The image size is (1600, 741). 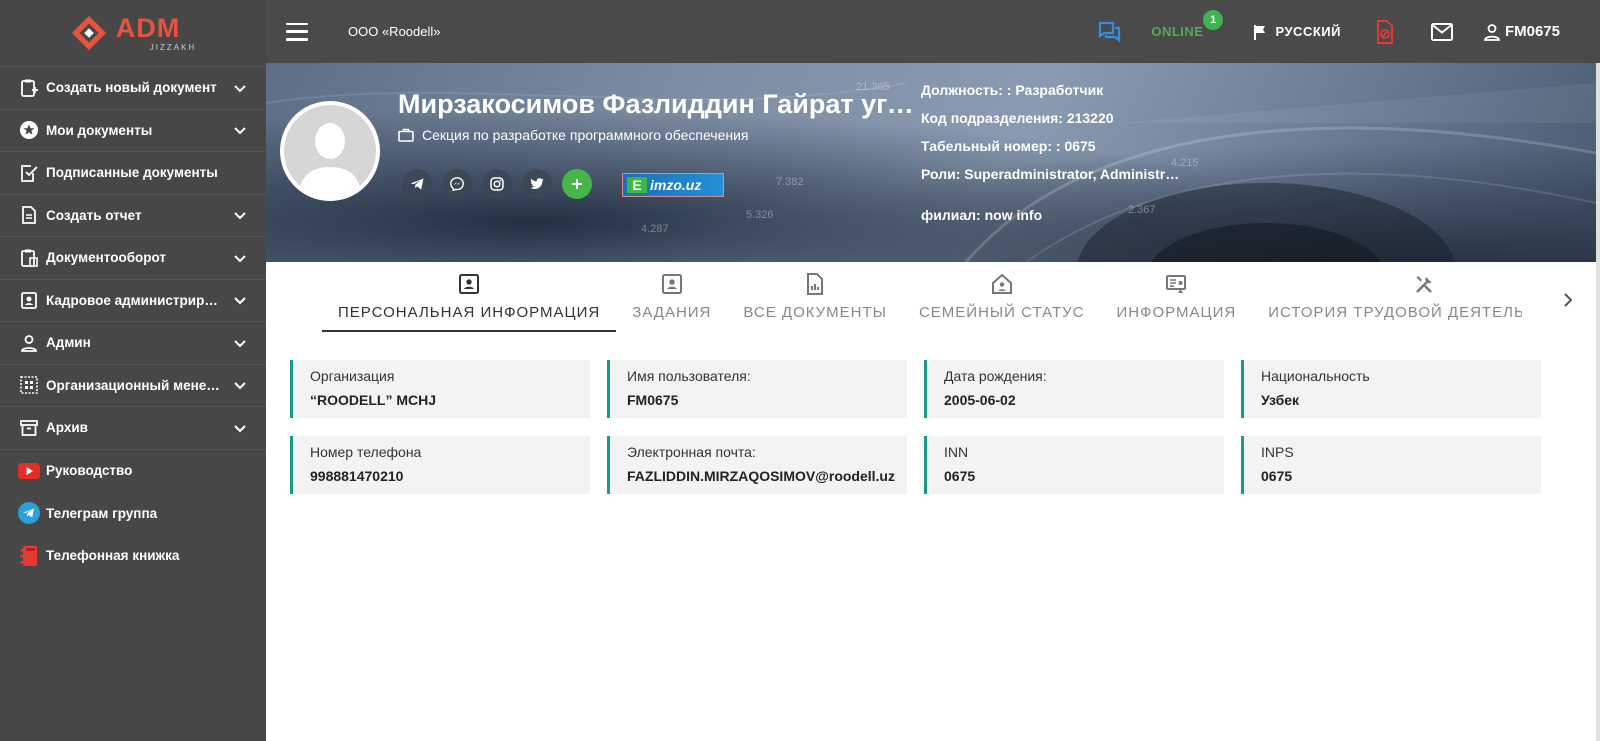 What do you see at coordinates (1001, 312) in the screenshot?
I see `tab-label: СЕМЕЙНЫЙ СТАТУС` at bounding box center [1001, 312].